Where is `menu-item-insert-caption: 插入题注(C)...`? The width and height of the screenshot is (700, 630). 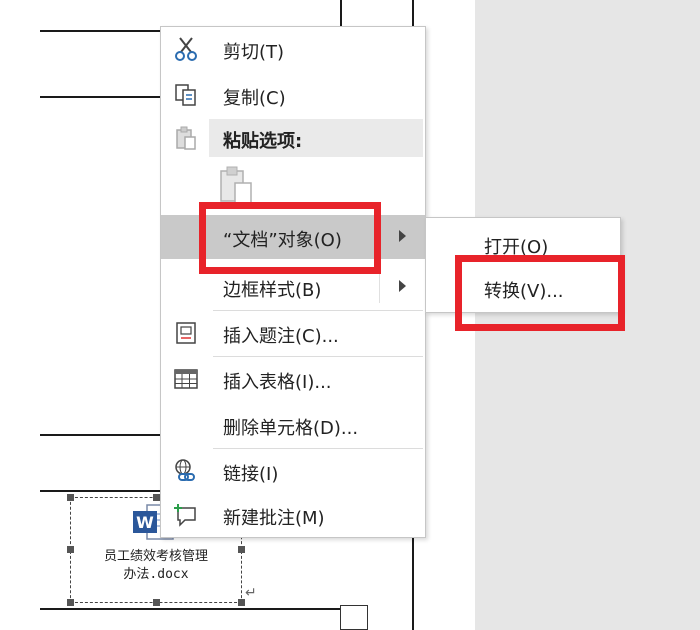 menu-item-insert-caption: 插入题注(C)... is located at coordinates (293, 333).